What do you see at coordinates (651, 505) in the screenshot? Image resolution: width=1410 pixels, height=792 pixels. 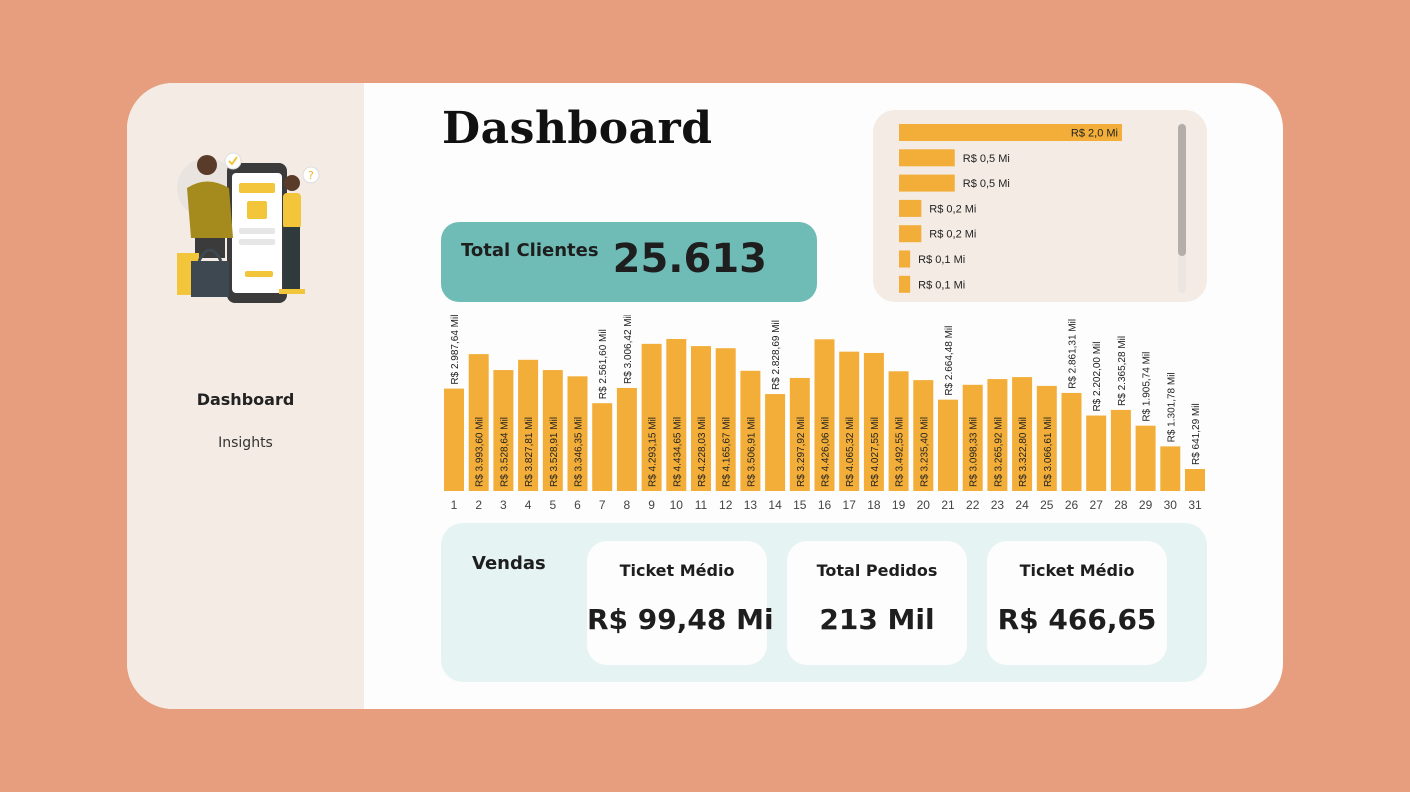 I see `x-tick-label: 9` at bounding box center [651, 505].